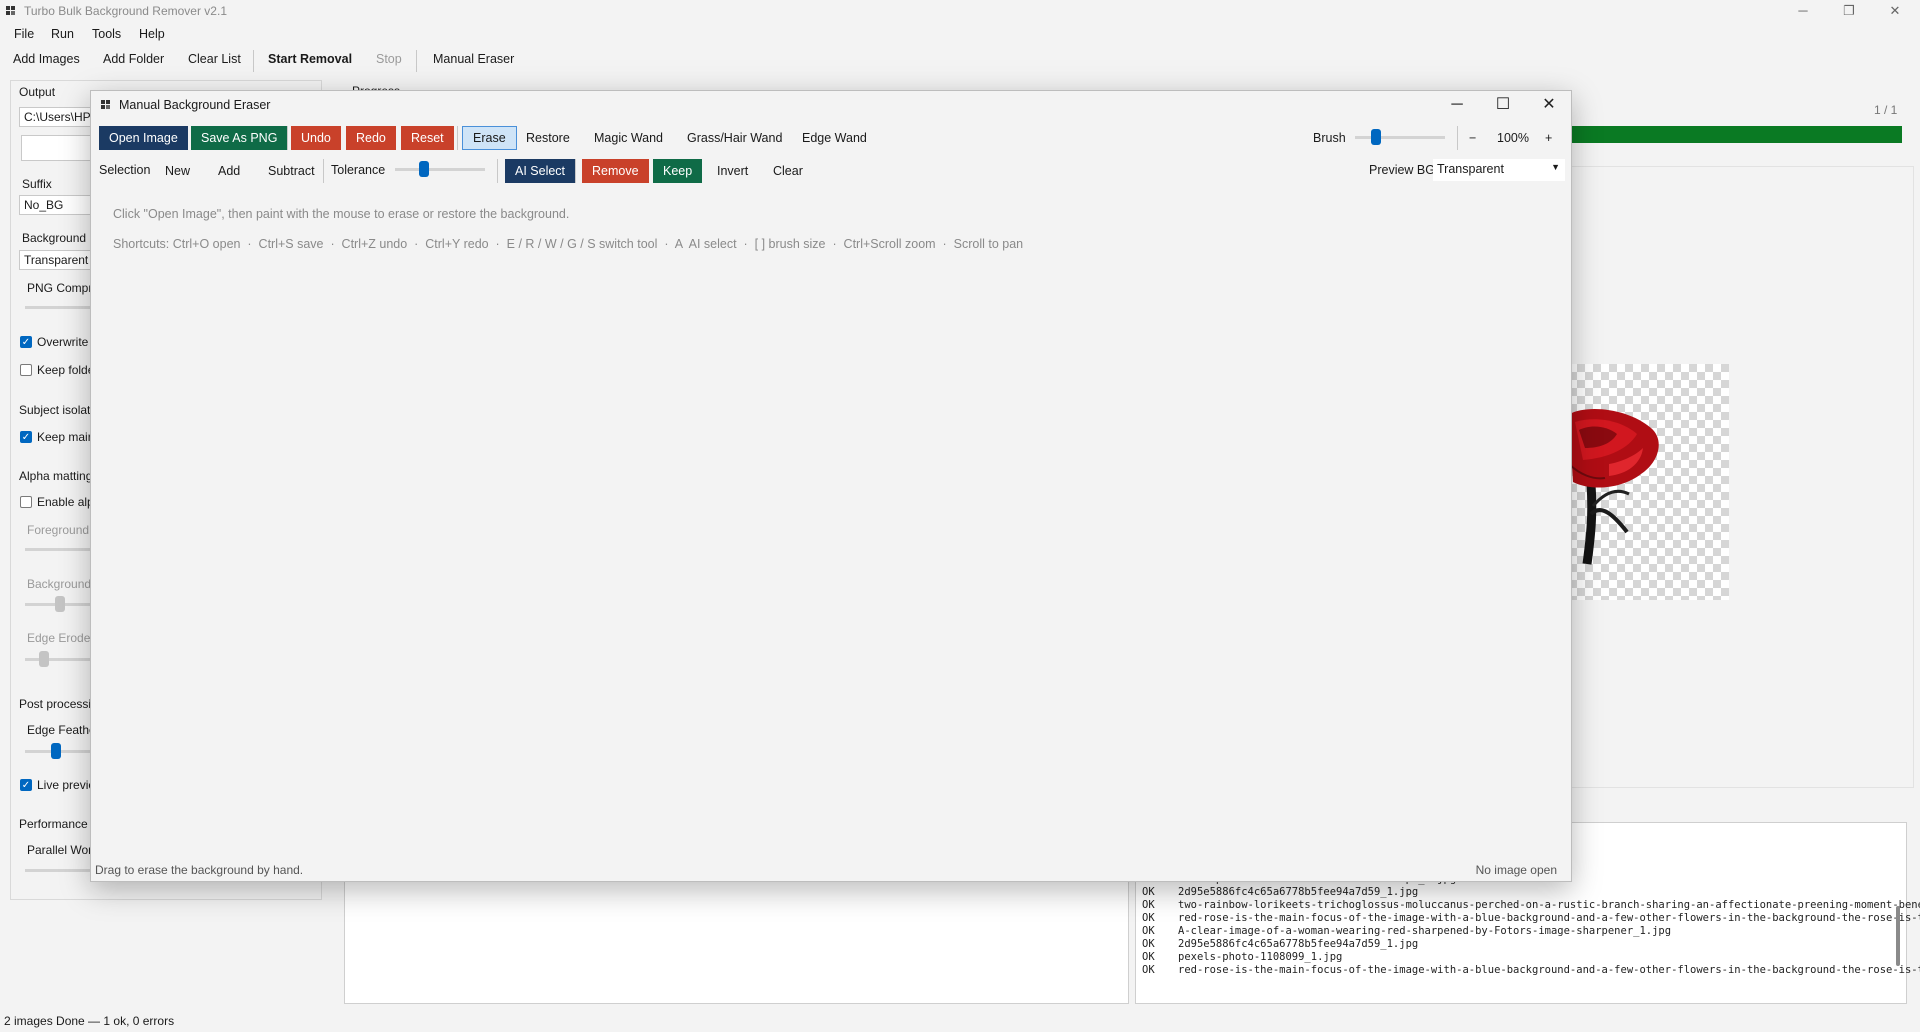 The width and height of the screenshot is (1920, 1032). Describe the element at coordinates (54, 238) in the screenshot. I see `background-label: Background` at that location.